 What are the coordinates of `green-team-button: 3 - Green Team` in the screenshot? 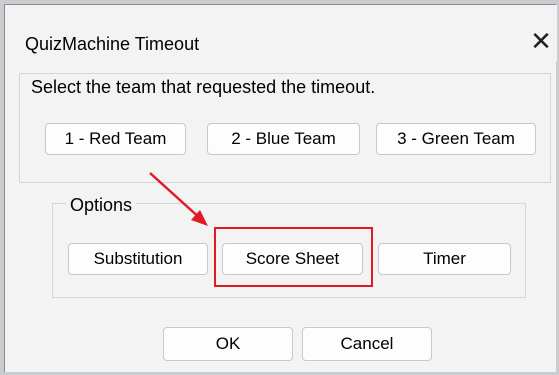 It's located at (456, 139).